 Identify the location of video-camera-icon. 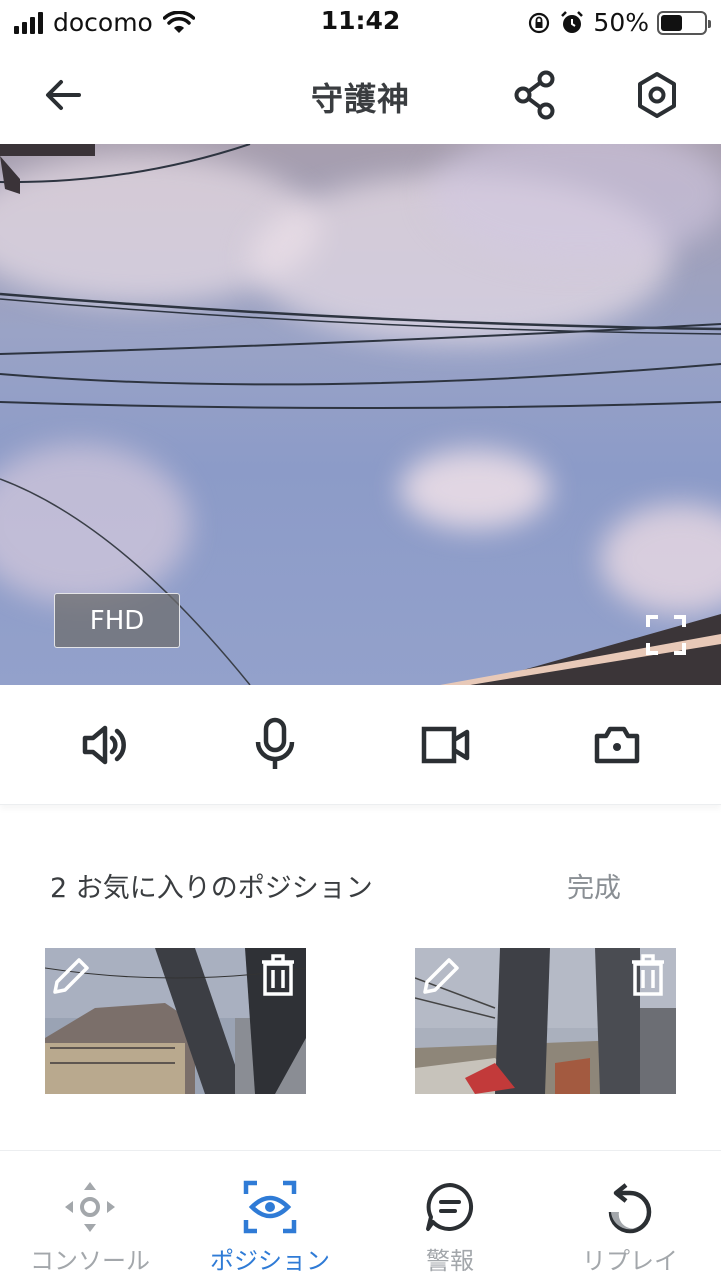
(445, 745).